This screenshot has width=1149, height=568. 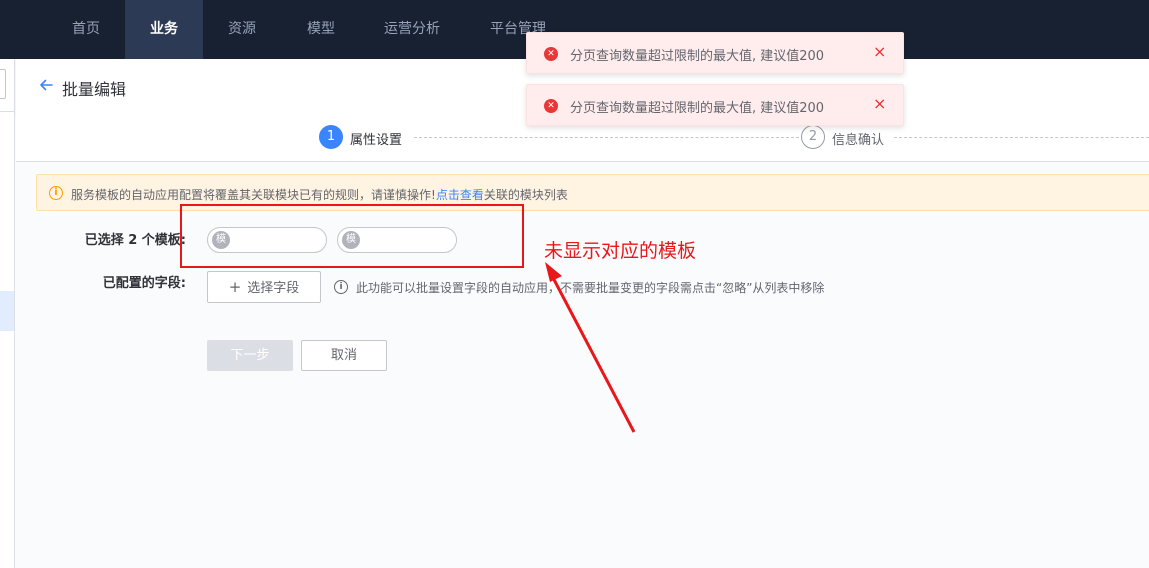 I want to click on nav-item-analytics: 运营分析, so click(x=412, y=29).